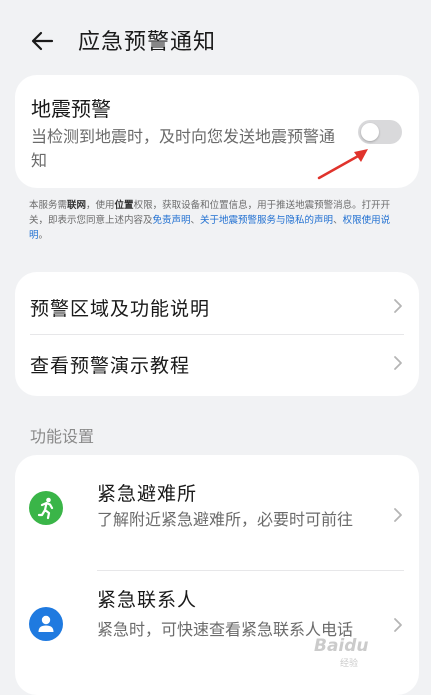 Image resolution: width=431 pixels, height=695 pixels. I want to click on red-annotation-arrow-icon, so click(342, 164).